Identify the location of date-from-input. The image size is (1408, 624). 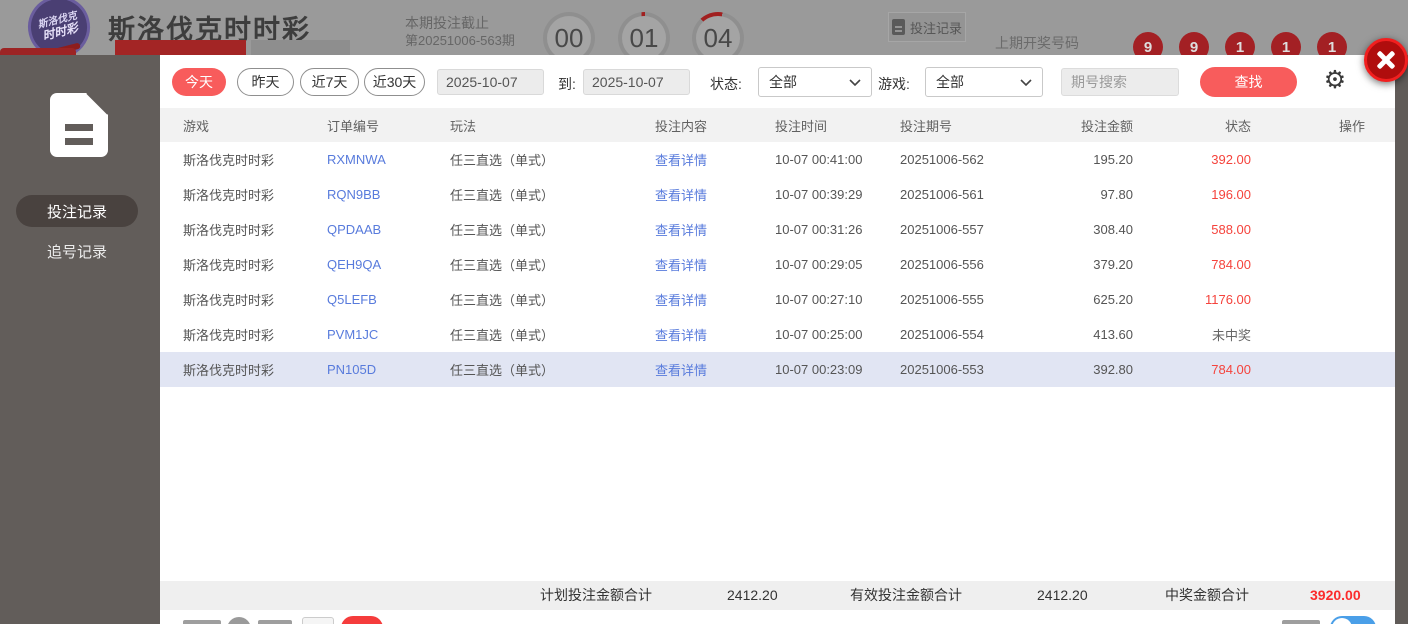
(490, 82).